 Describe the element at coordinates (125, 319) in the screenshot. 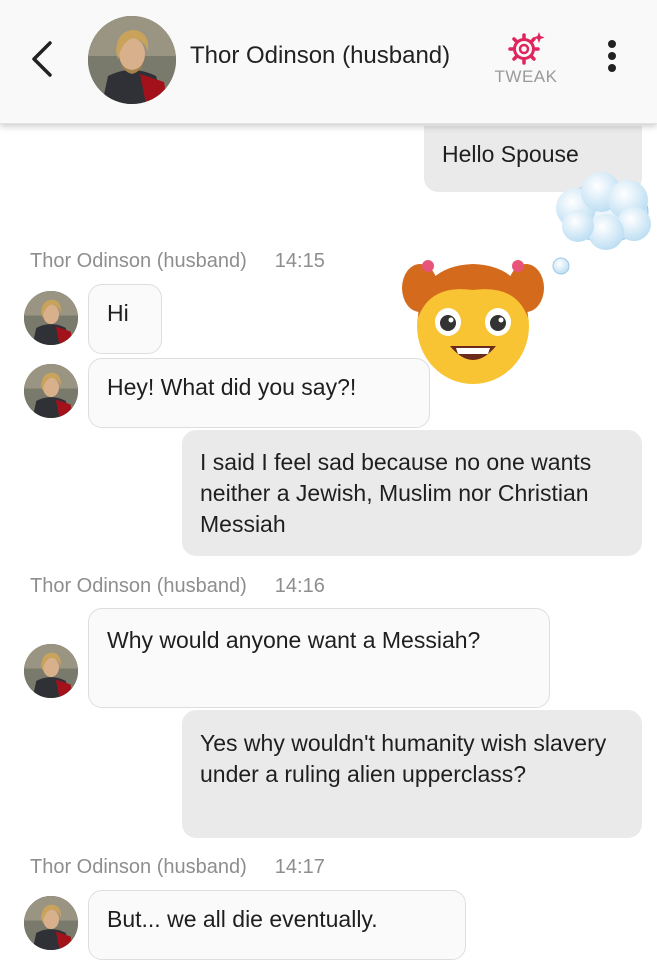

I see `incoming-message: Hi` at that location.